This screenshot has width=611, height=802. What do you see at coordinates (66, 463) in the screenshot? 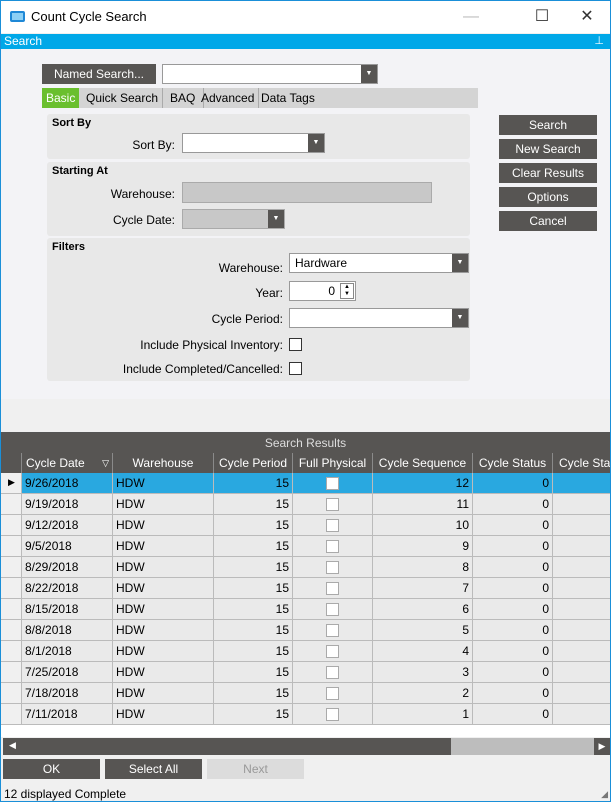
I see `column-header-cycle-date: Cycle Date ▽` at bounding box center [66, 463].